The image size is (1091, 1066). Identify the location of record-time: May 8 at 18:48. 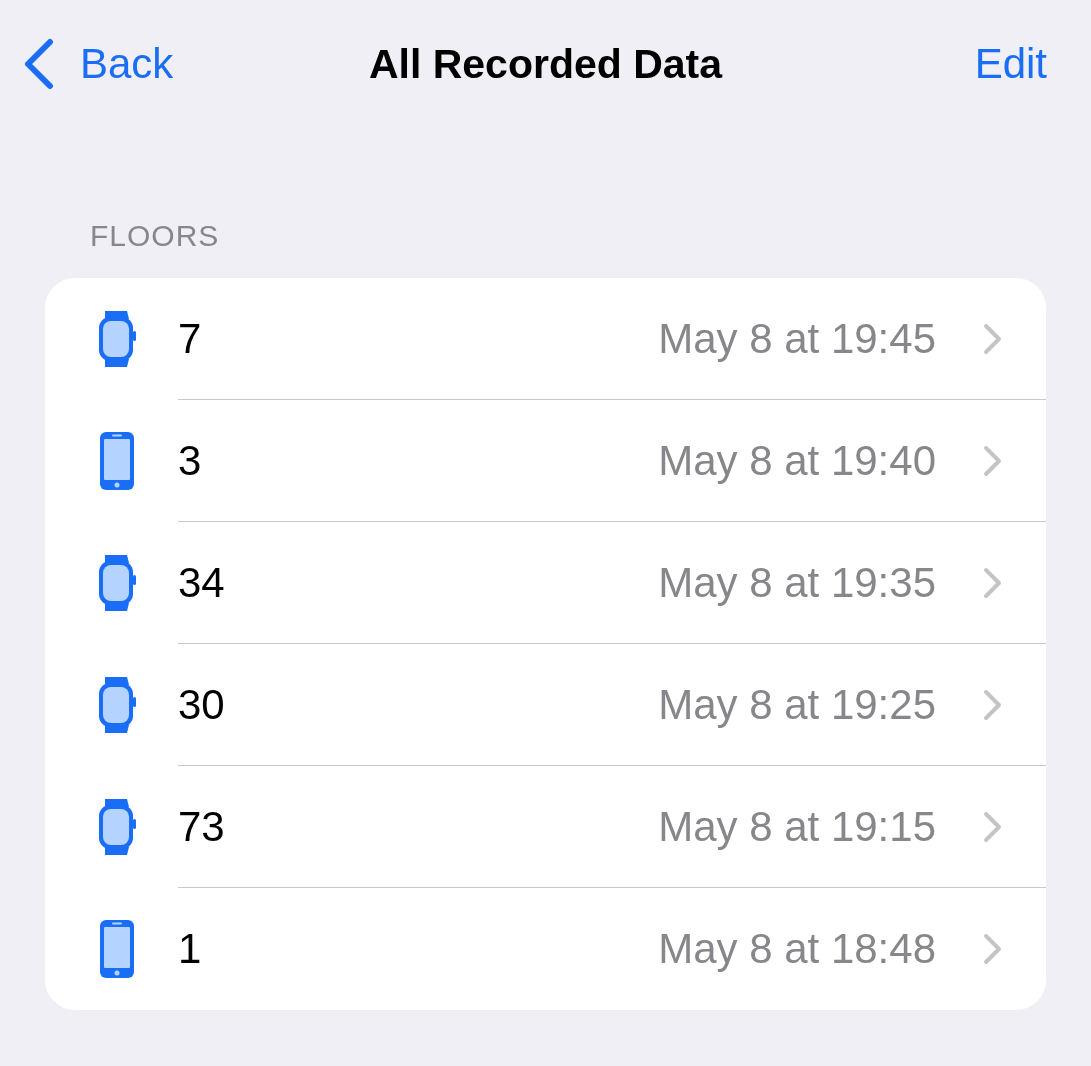
(797, 949).